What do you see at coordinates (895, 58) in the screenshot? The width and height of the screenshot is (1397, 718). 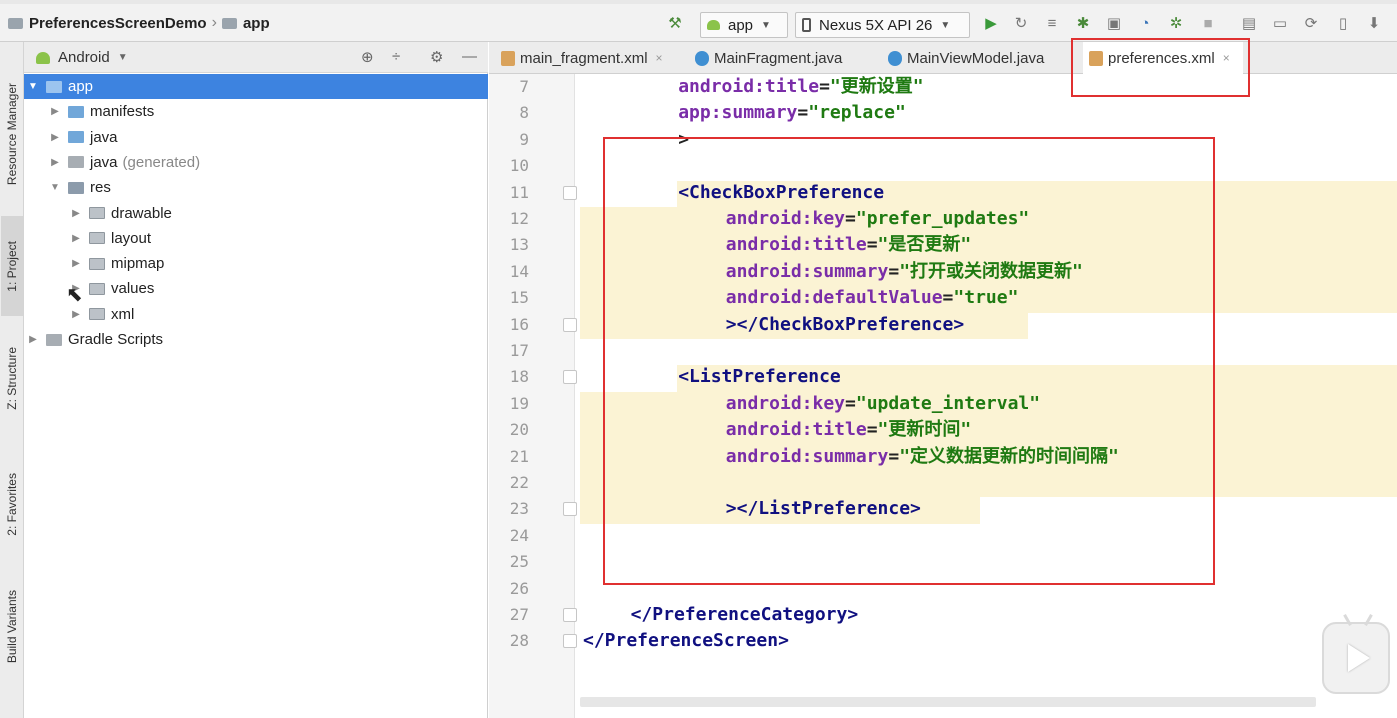 I see `java-class-icon` at bounding box center [895, 58].